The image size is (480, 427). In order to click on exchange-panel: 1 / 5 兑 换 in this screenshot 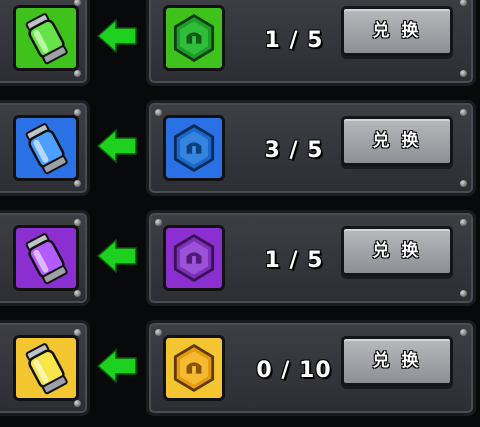, I will do `click(311, 43)`.